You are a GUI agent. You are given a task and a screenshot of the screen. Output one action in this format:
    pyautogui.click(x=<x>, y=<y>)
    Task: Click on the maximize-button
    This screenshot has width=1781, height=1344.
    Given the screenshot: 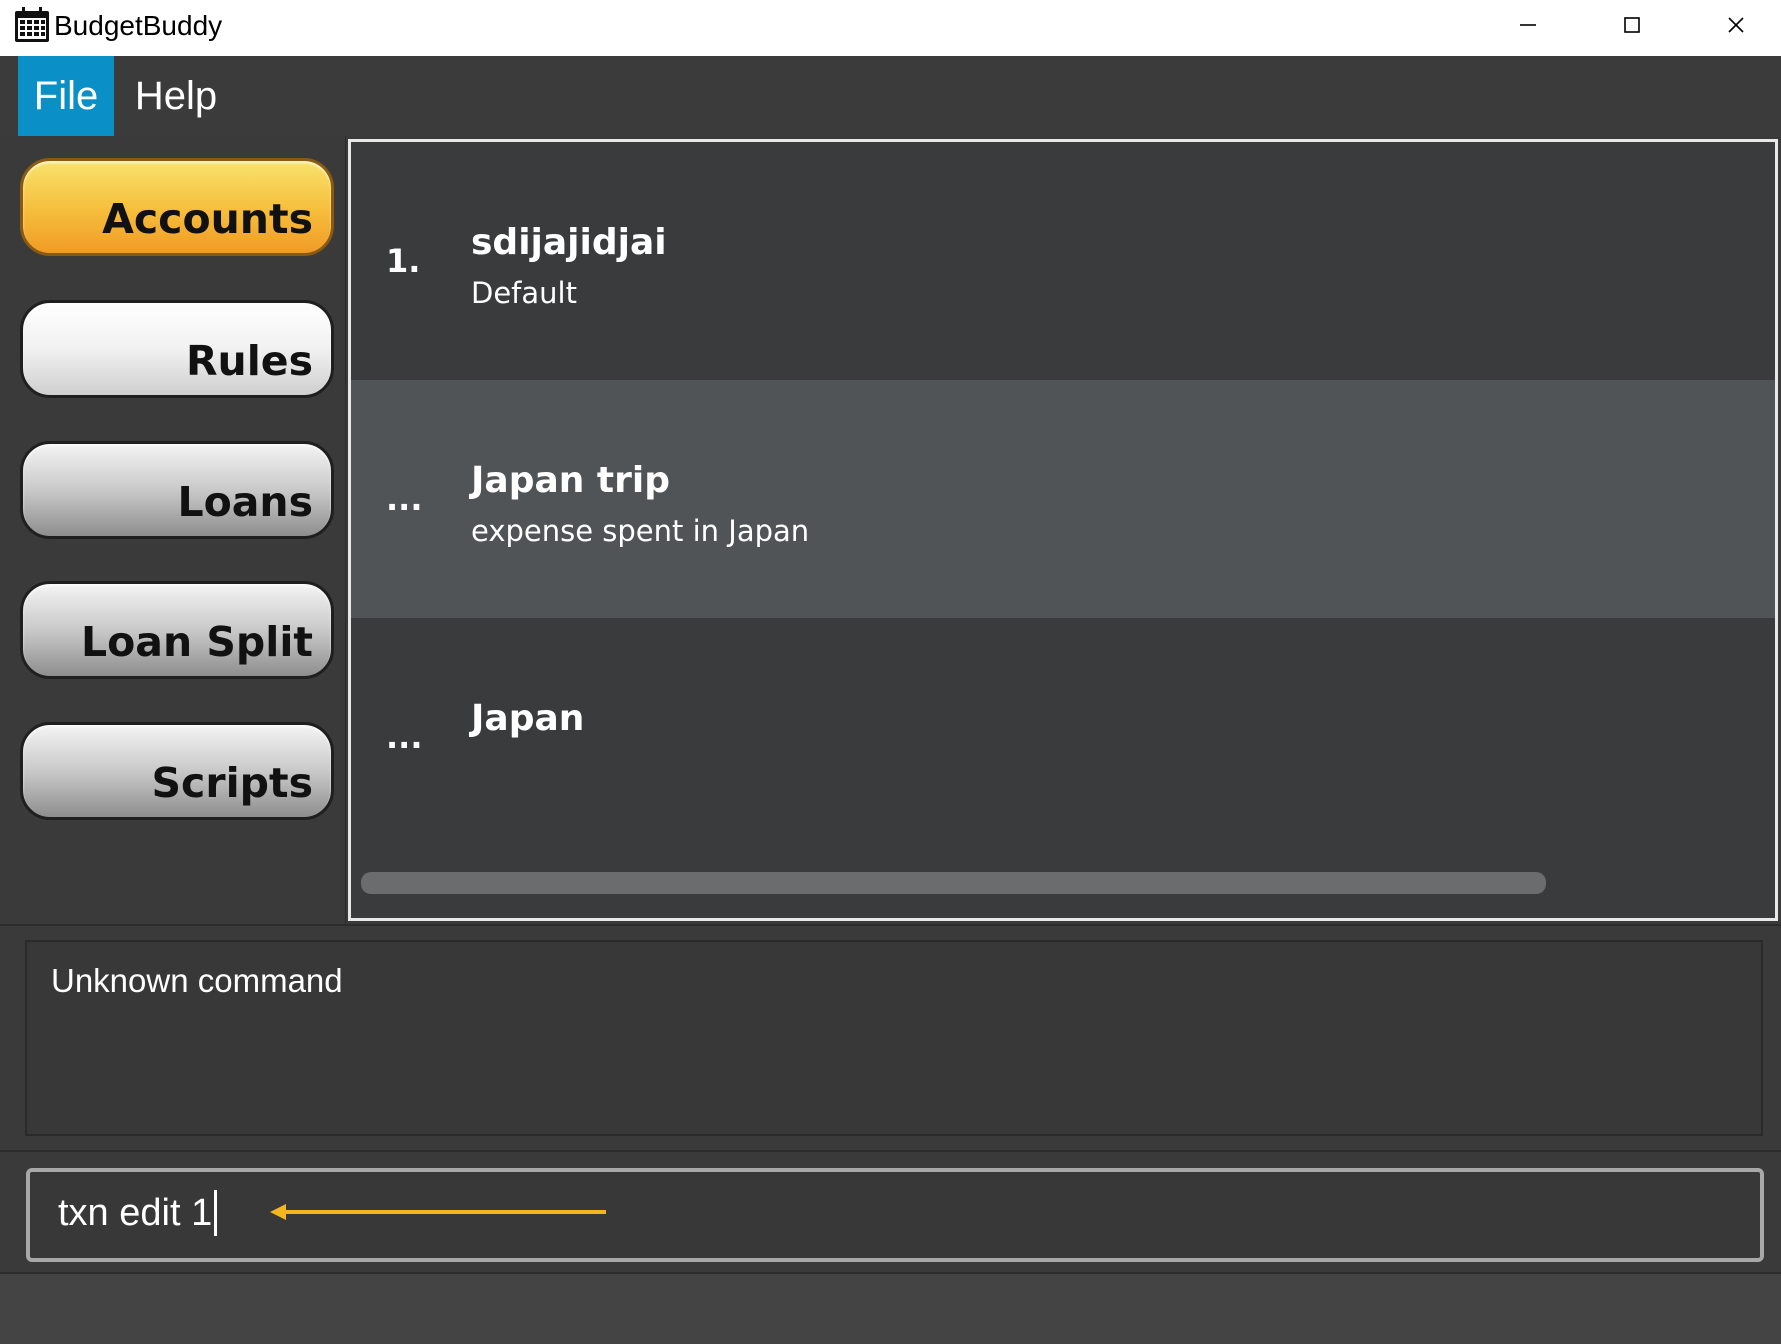 What is the action you would take?
    pyautogui.click(x=1632, y=25)
    